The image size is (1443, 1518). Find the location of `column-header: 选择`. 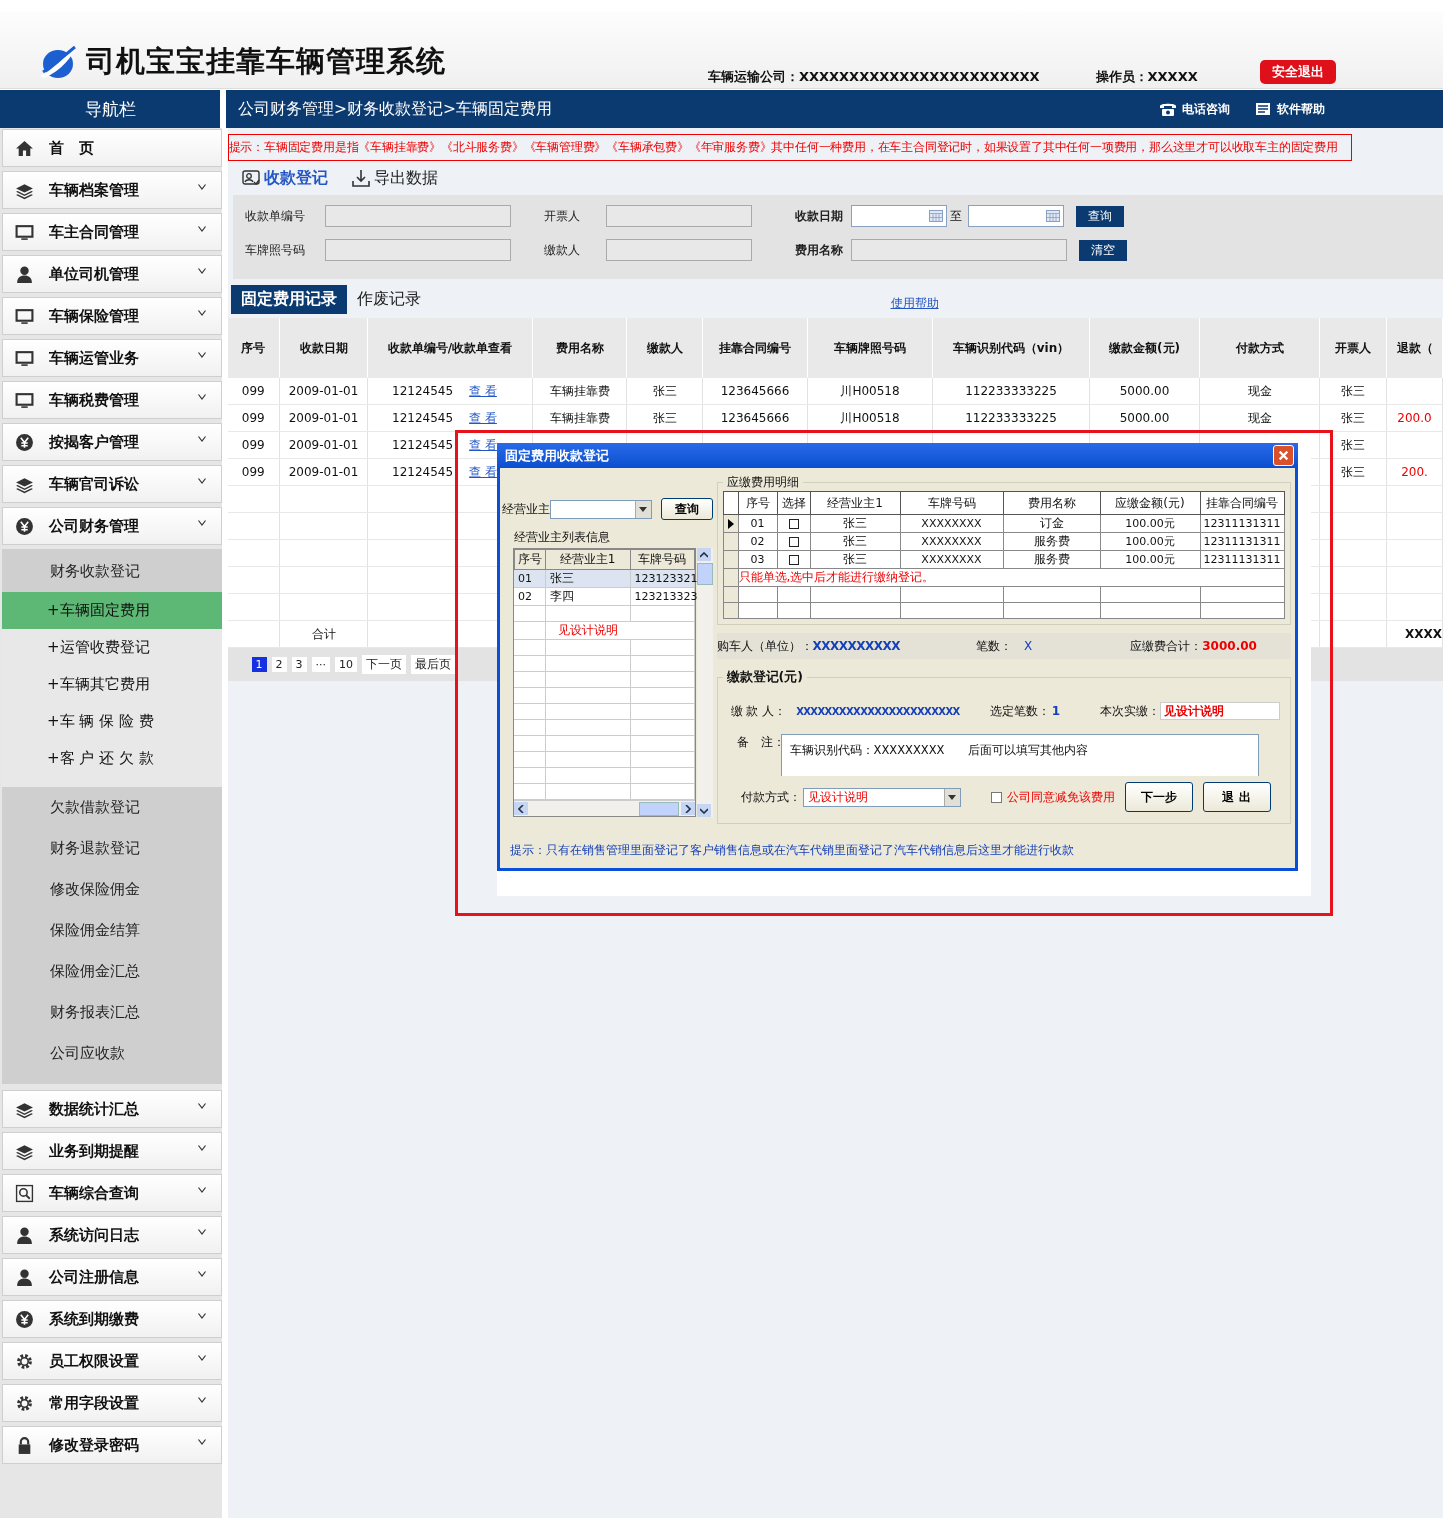

column-header: 选择 is located at coordinates (793, 503).